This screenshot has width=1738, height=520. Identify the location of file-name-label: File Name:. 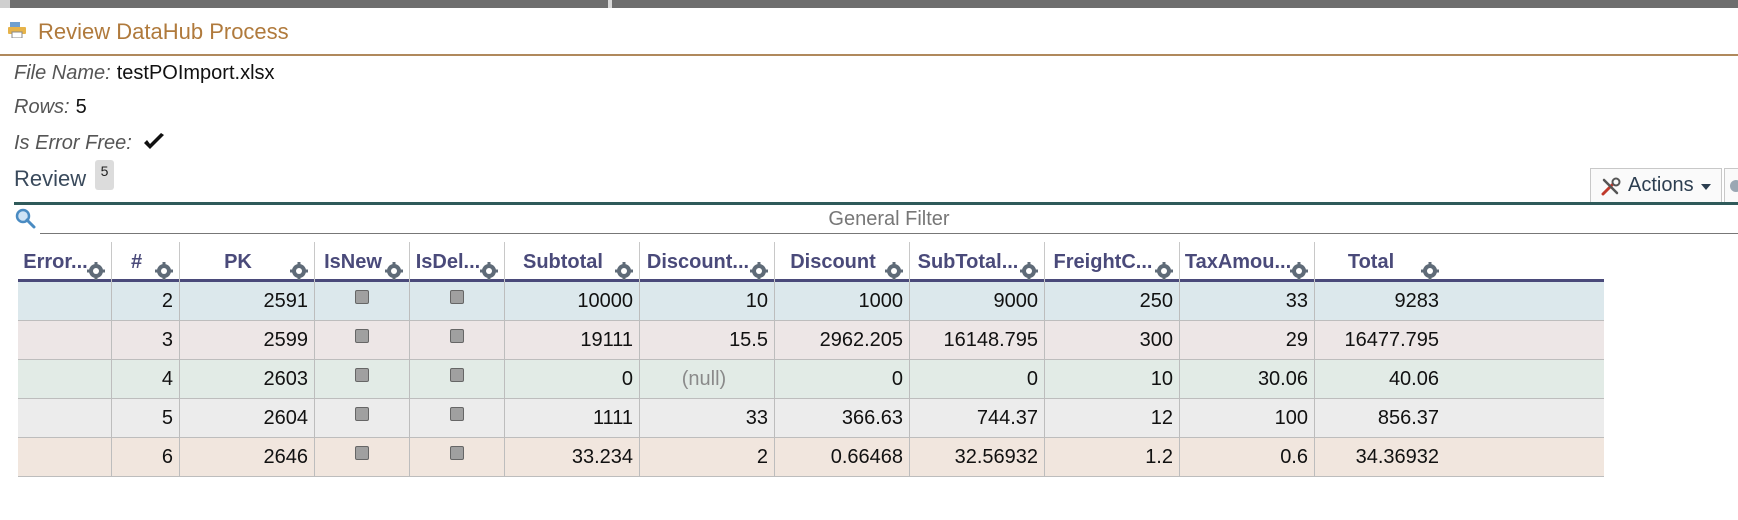
(62, 73).